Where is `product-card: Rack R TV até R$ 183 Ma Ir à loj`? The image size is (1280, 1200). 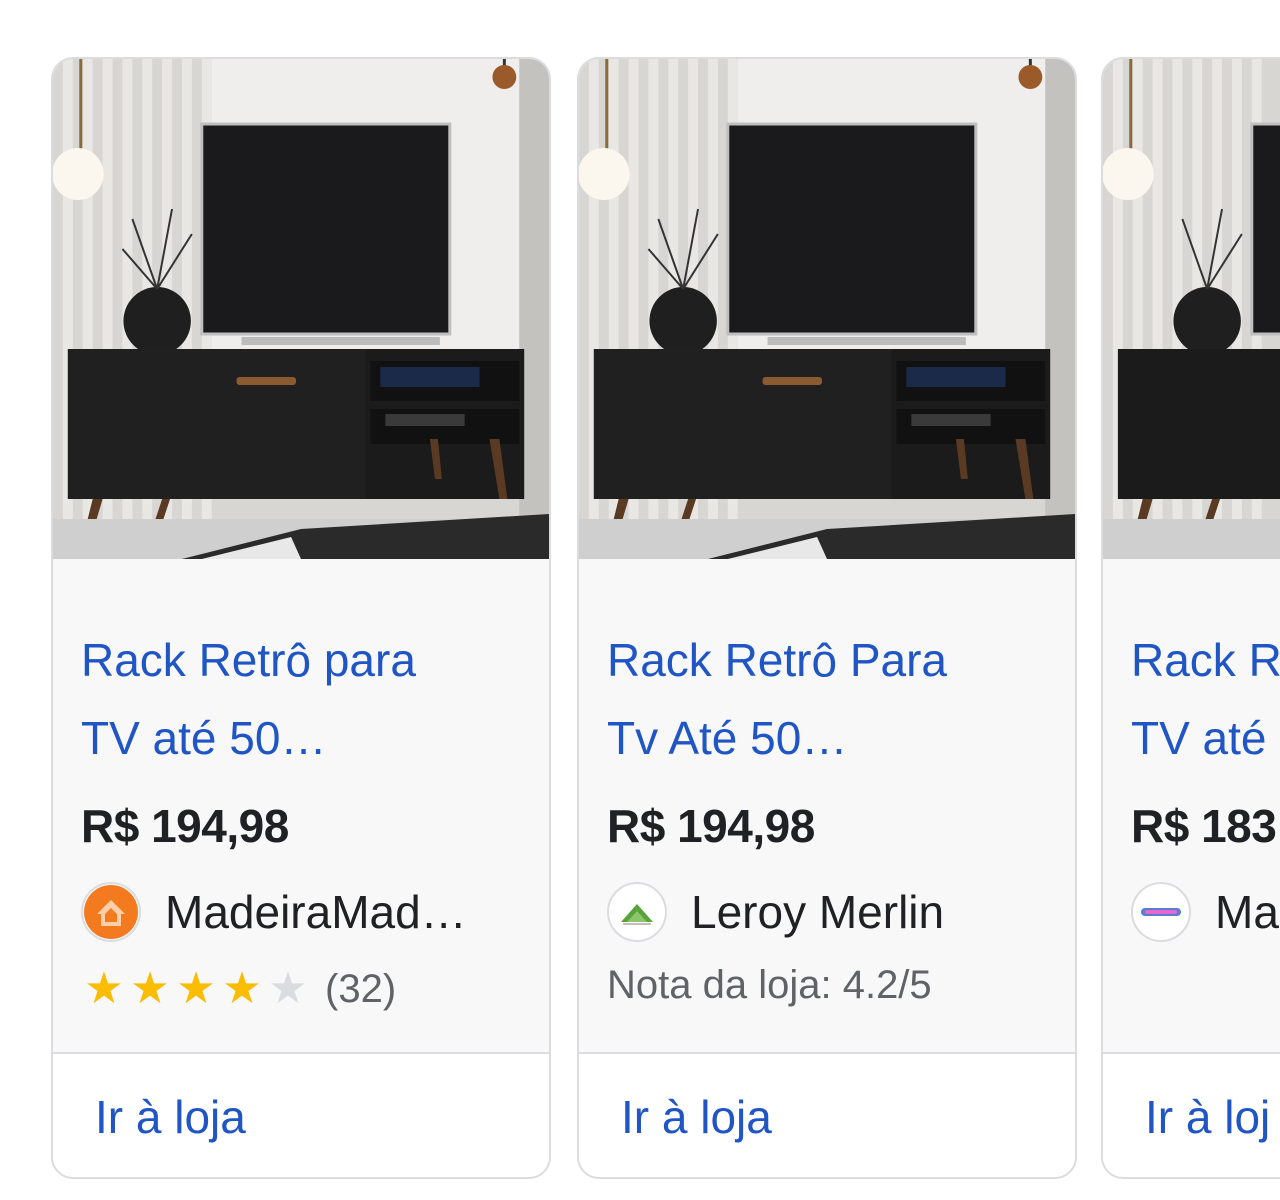 product-card: Rack R TV até R$ 183 Ma Ir à loj is located at coordinates (1190, 618).